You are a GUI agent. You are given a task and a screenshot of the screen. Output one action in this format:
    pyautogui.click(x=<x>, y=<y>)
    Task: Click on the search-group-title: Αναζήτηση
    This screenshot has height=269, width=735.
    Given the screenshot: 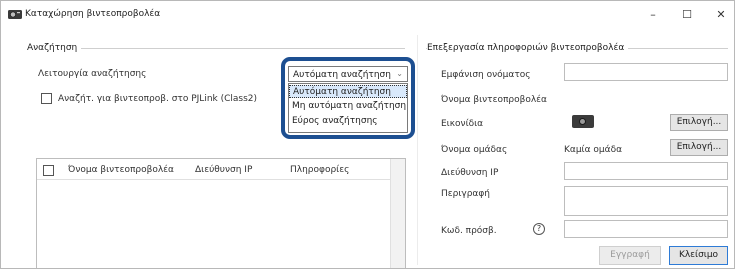 What is the action you would take?
    pyautogui.click(x=54, y=48)
    